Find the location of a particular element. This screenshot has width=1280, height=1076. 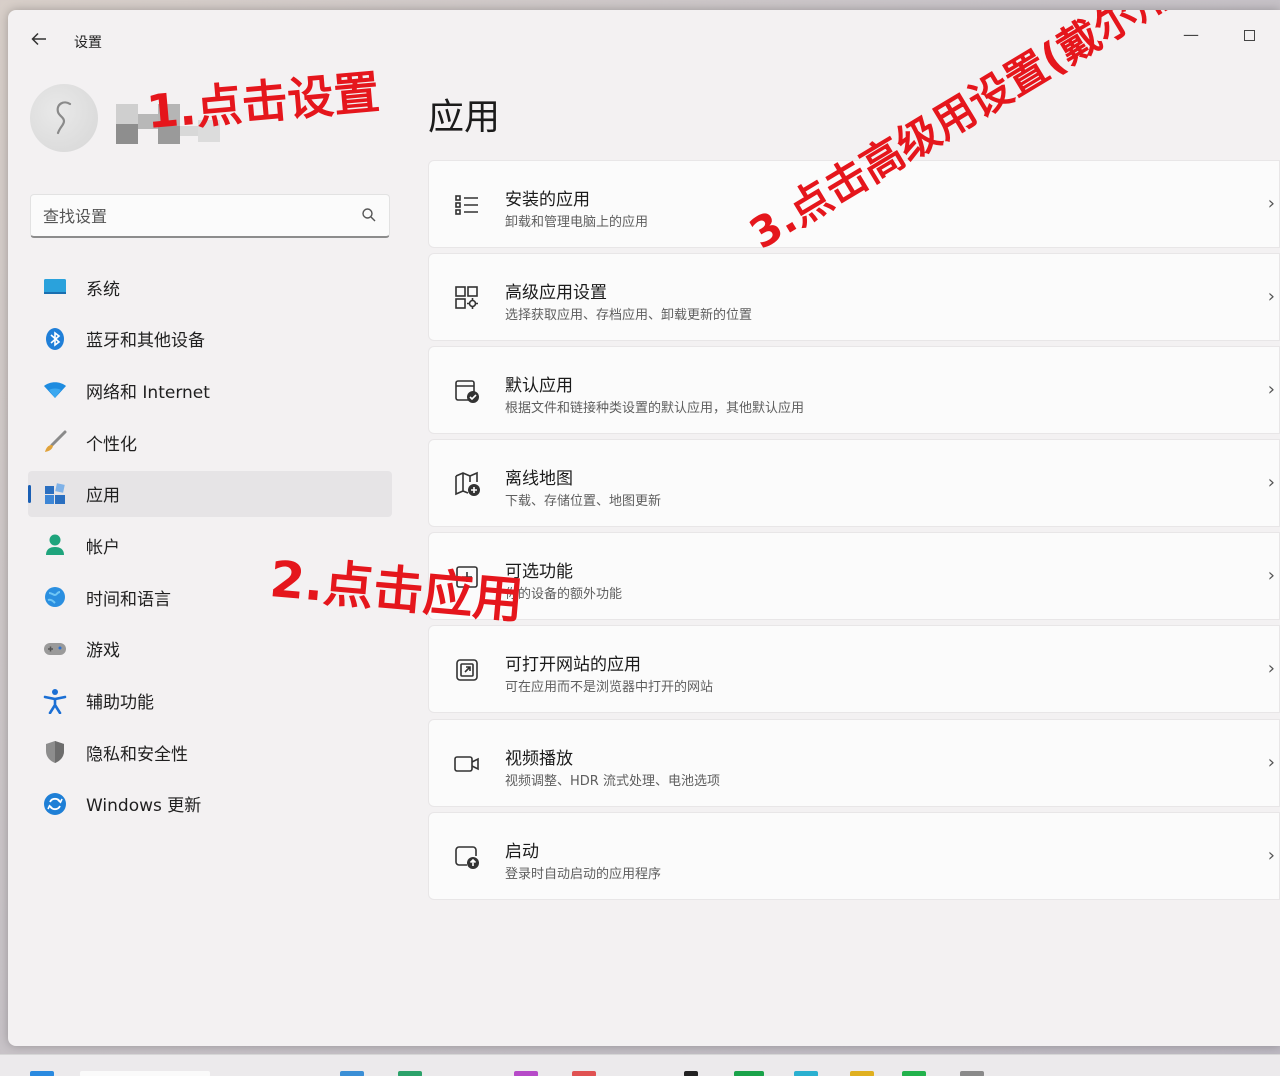

apps-icon is located at coordinates (55, 494).